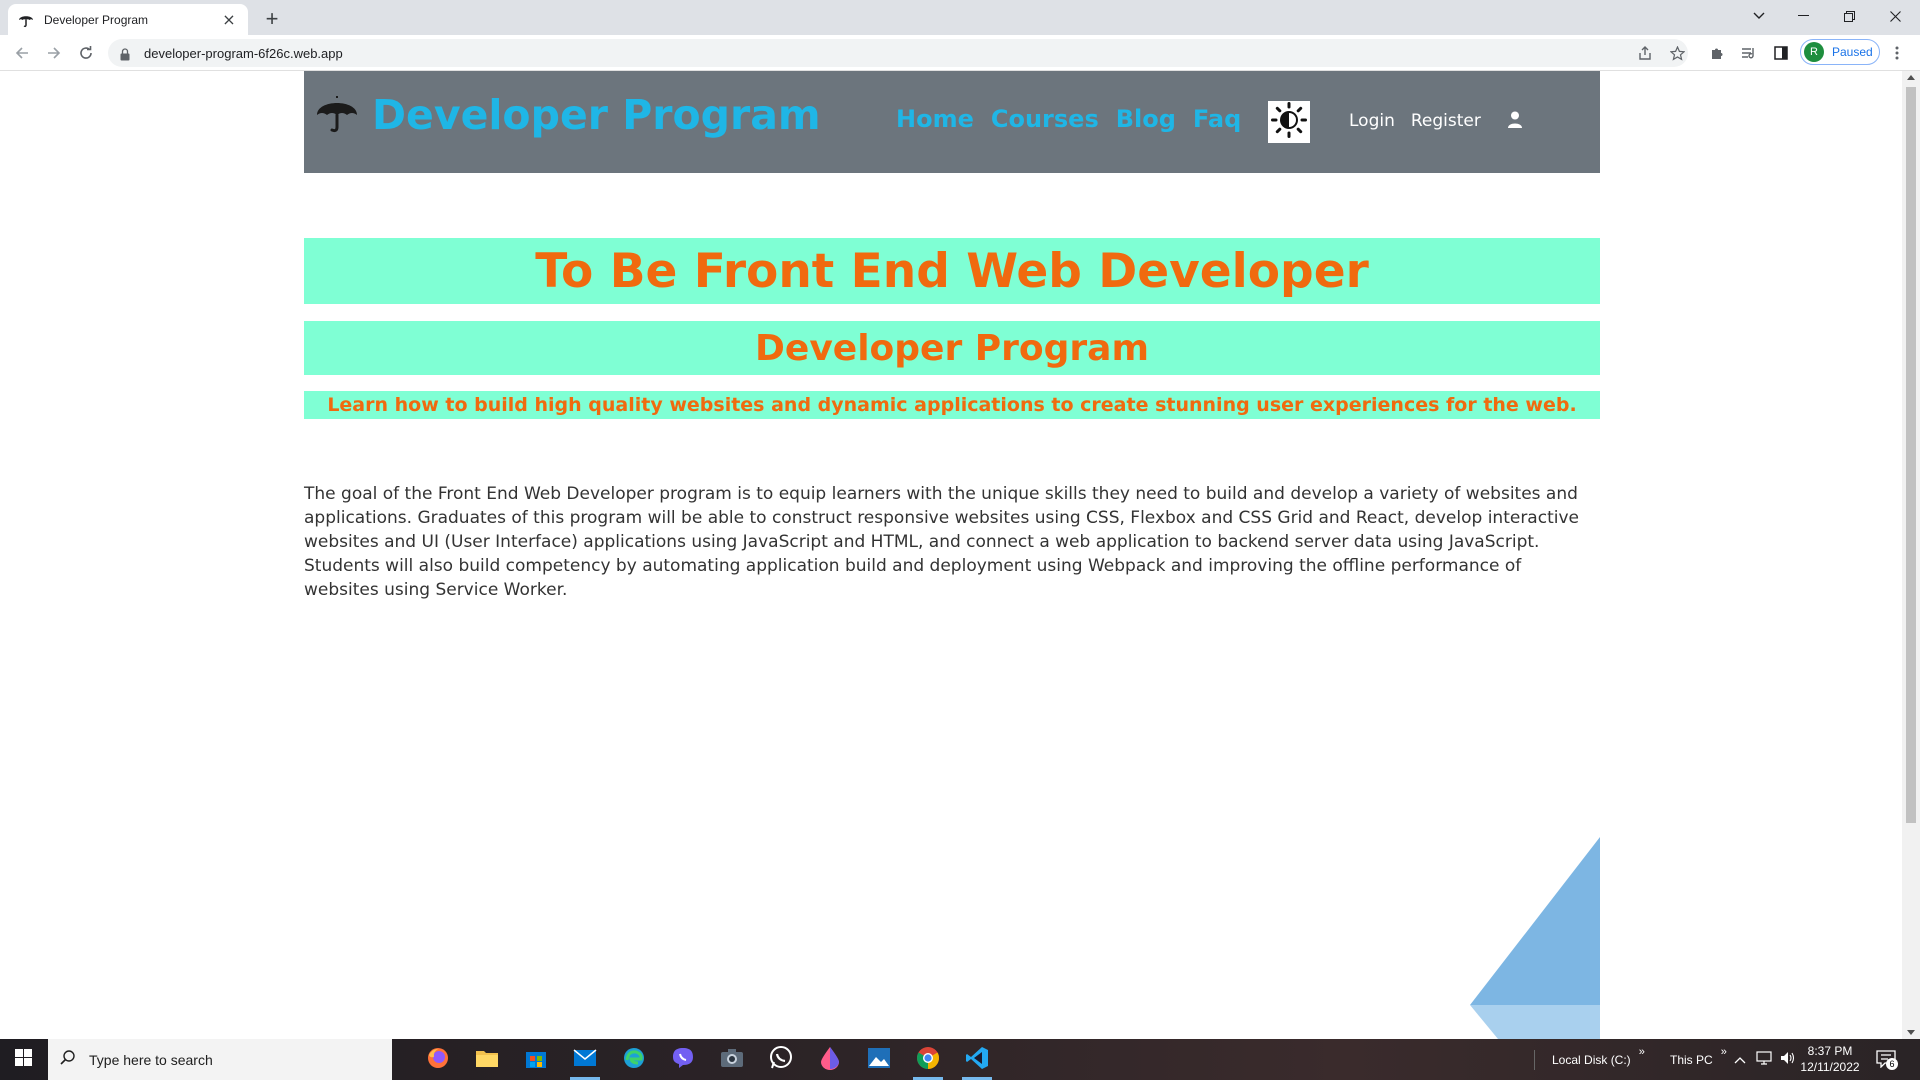 The image size is (1920, 1080). Describe the element at coordinates (220, 1059) in the screenshot. I see `taskbar-search-box: Type here to search` at that location.